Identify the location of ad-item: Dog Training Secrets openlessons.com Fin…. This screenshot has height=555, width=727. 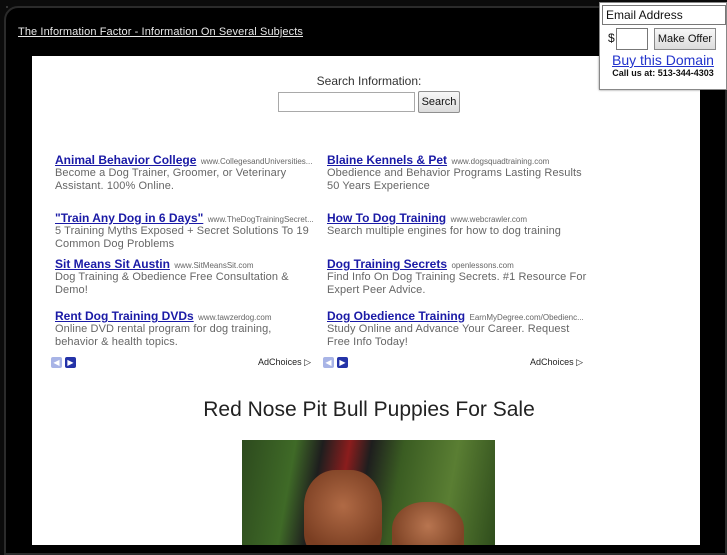
(458, 281).